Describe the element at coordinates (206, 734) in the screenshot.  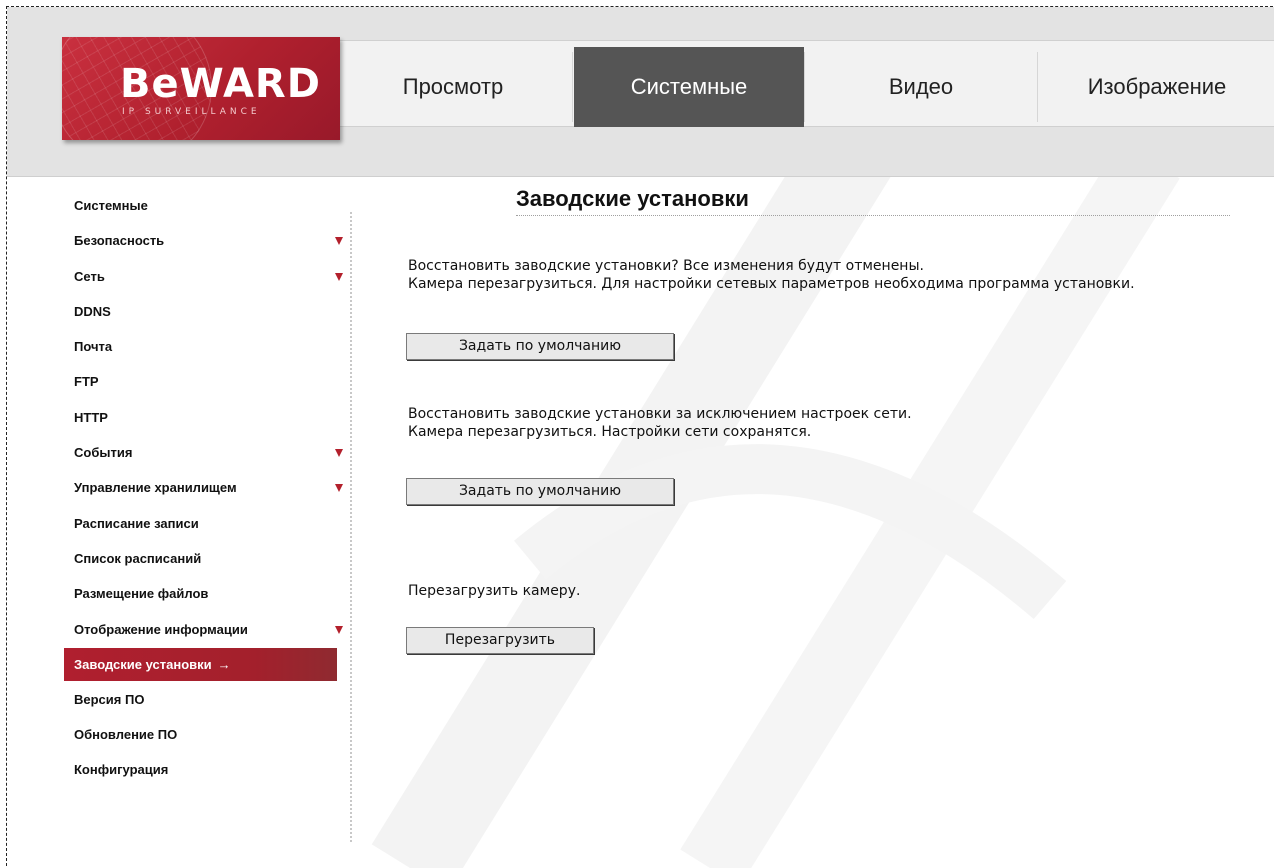
I see `sidebar-item-firmware-update: Обновление ПО` at that location.